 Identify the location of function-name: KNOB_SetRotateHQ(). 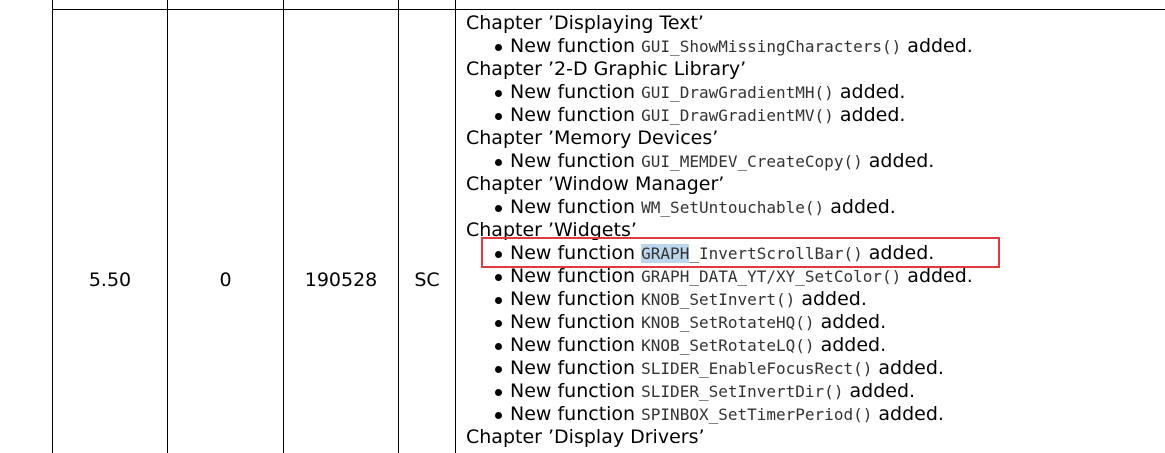
(727, 322).